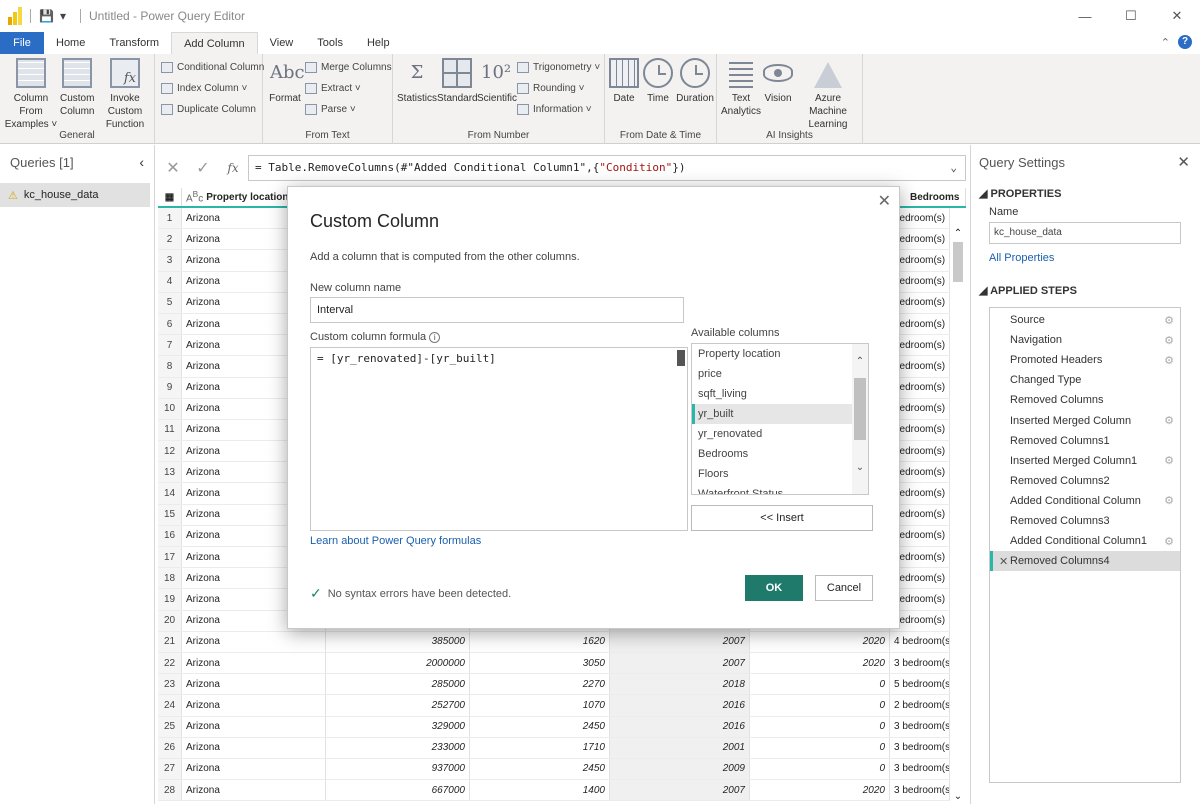 The image size is (1200, 804). Describe the element at coordinates (417, 81) in the screenshot. I see `statistics-button: Σ Statistics` at that location.